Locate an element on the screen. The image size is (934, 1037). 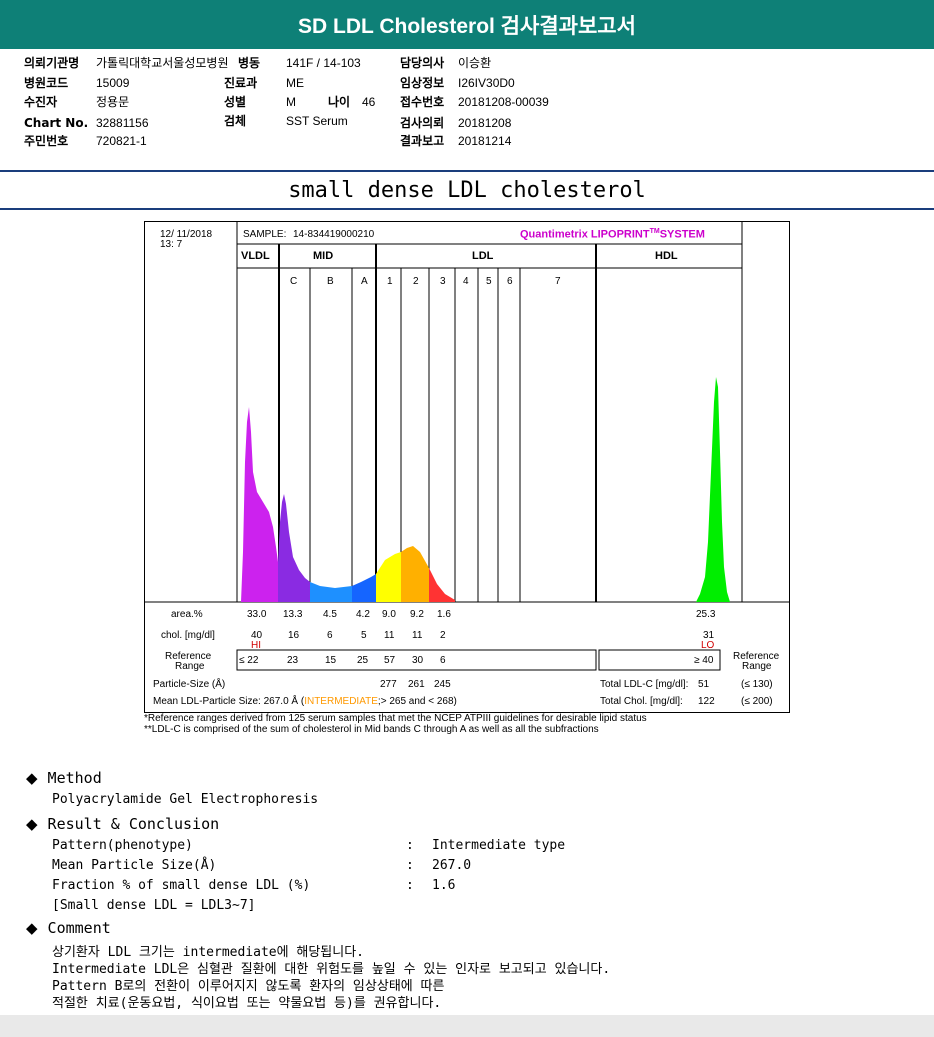
method-text: Polyacrylamide Gel Electrophoresis is located at coordinates (185, 799).